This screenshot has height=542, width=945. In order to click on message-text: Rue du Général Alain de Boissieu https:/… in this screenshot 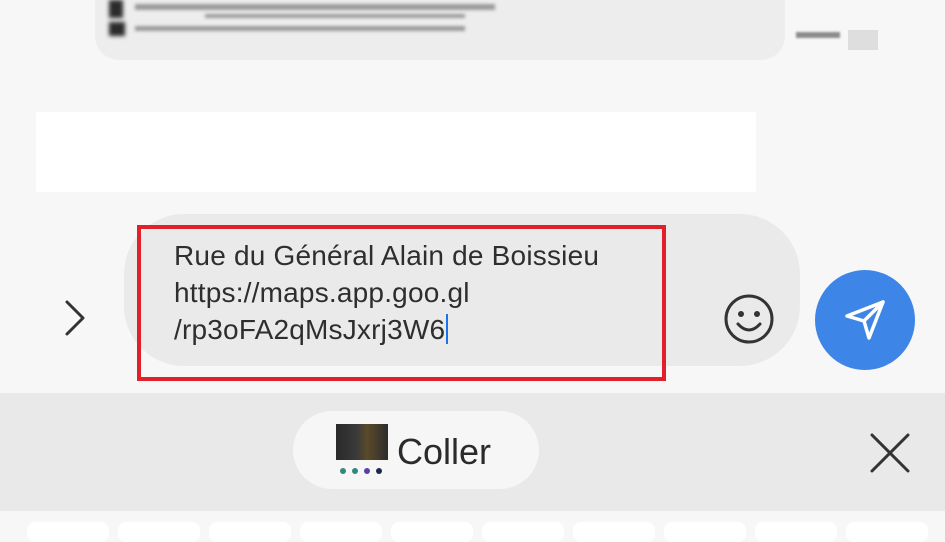, I will do `click(387, 292)`.